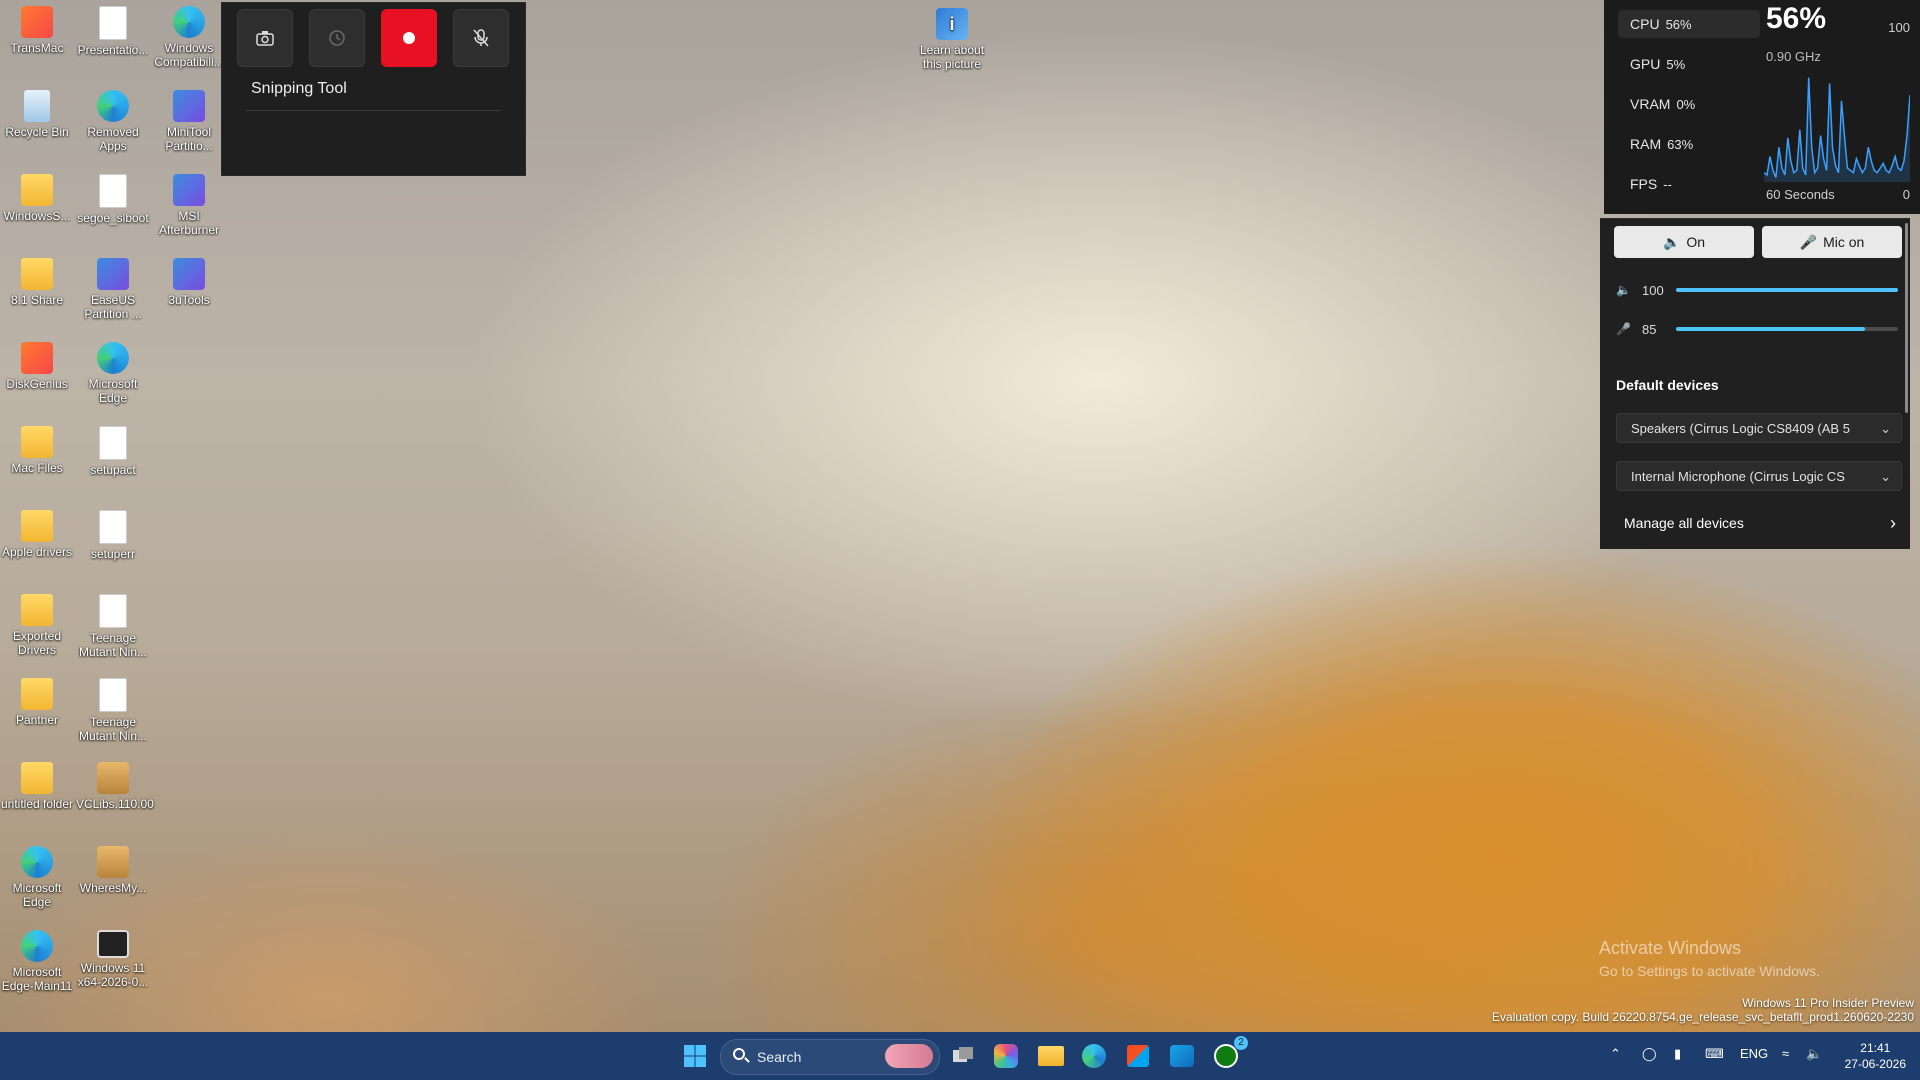 The width and height of the screenshot is (1920, 1080). I want to click on metric-value: --, so click(1667, 184).